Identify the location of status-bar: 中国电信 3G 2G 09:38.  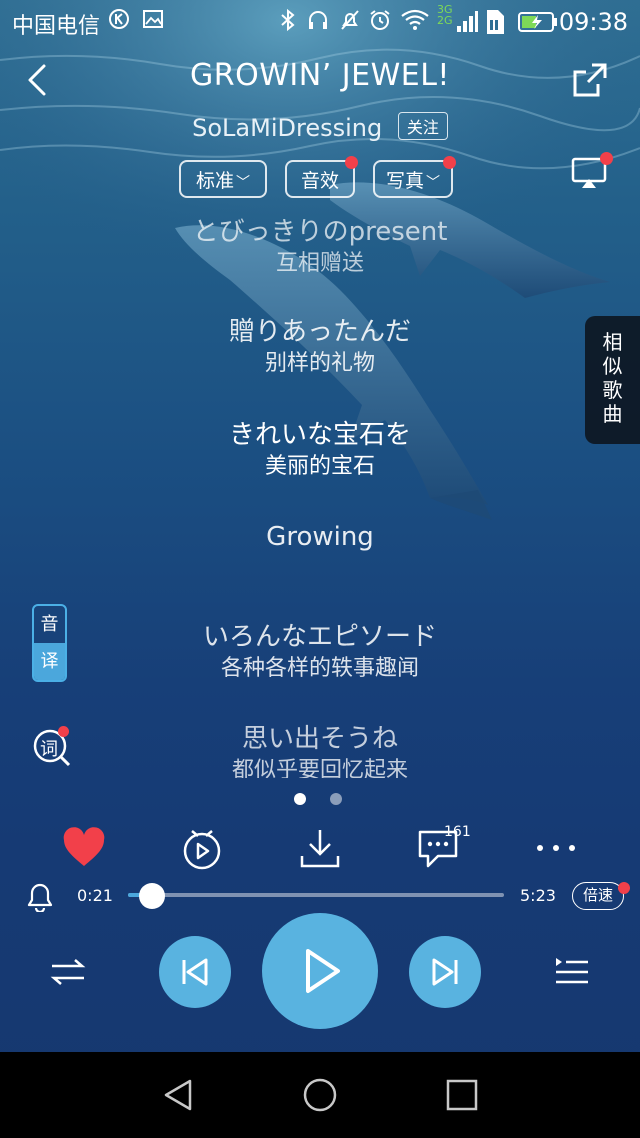
(320, 22).